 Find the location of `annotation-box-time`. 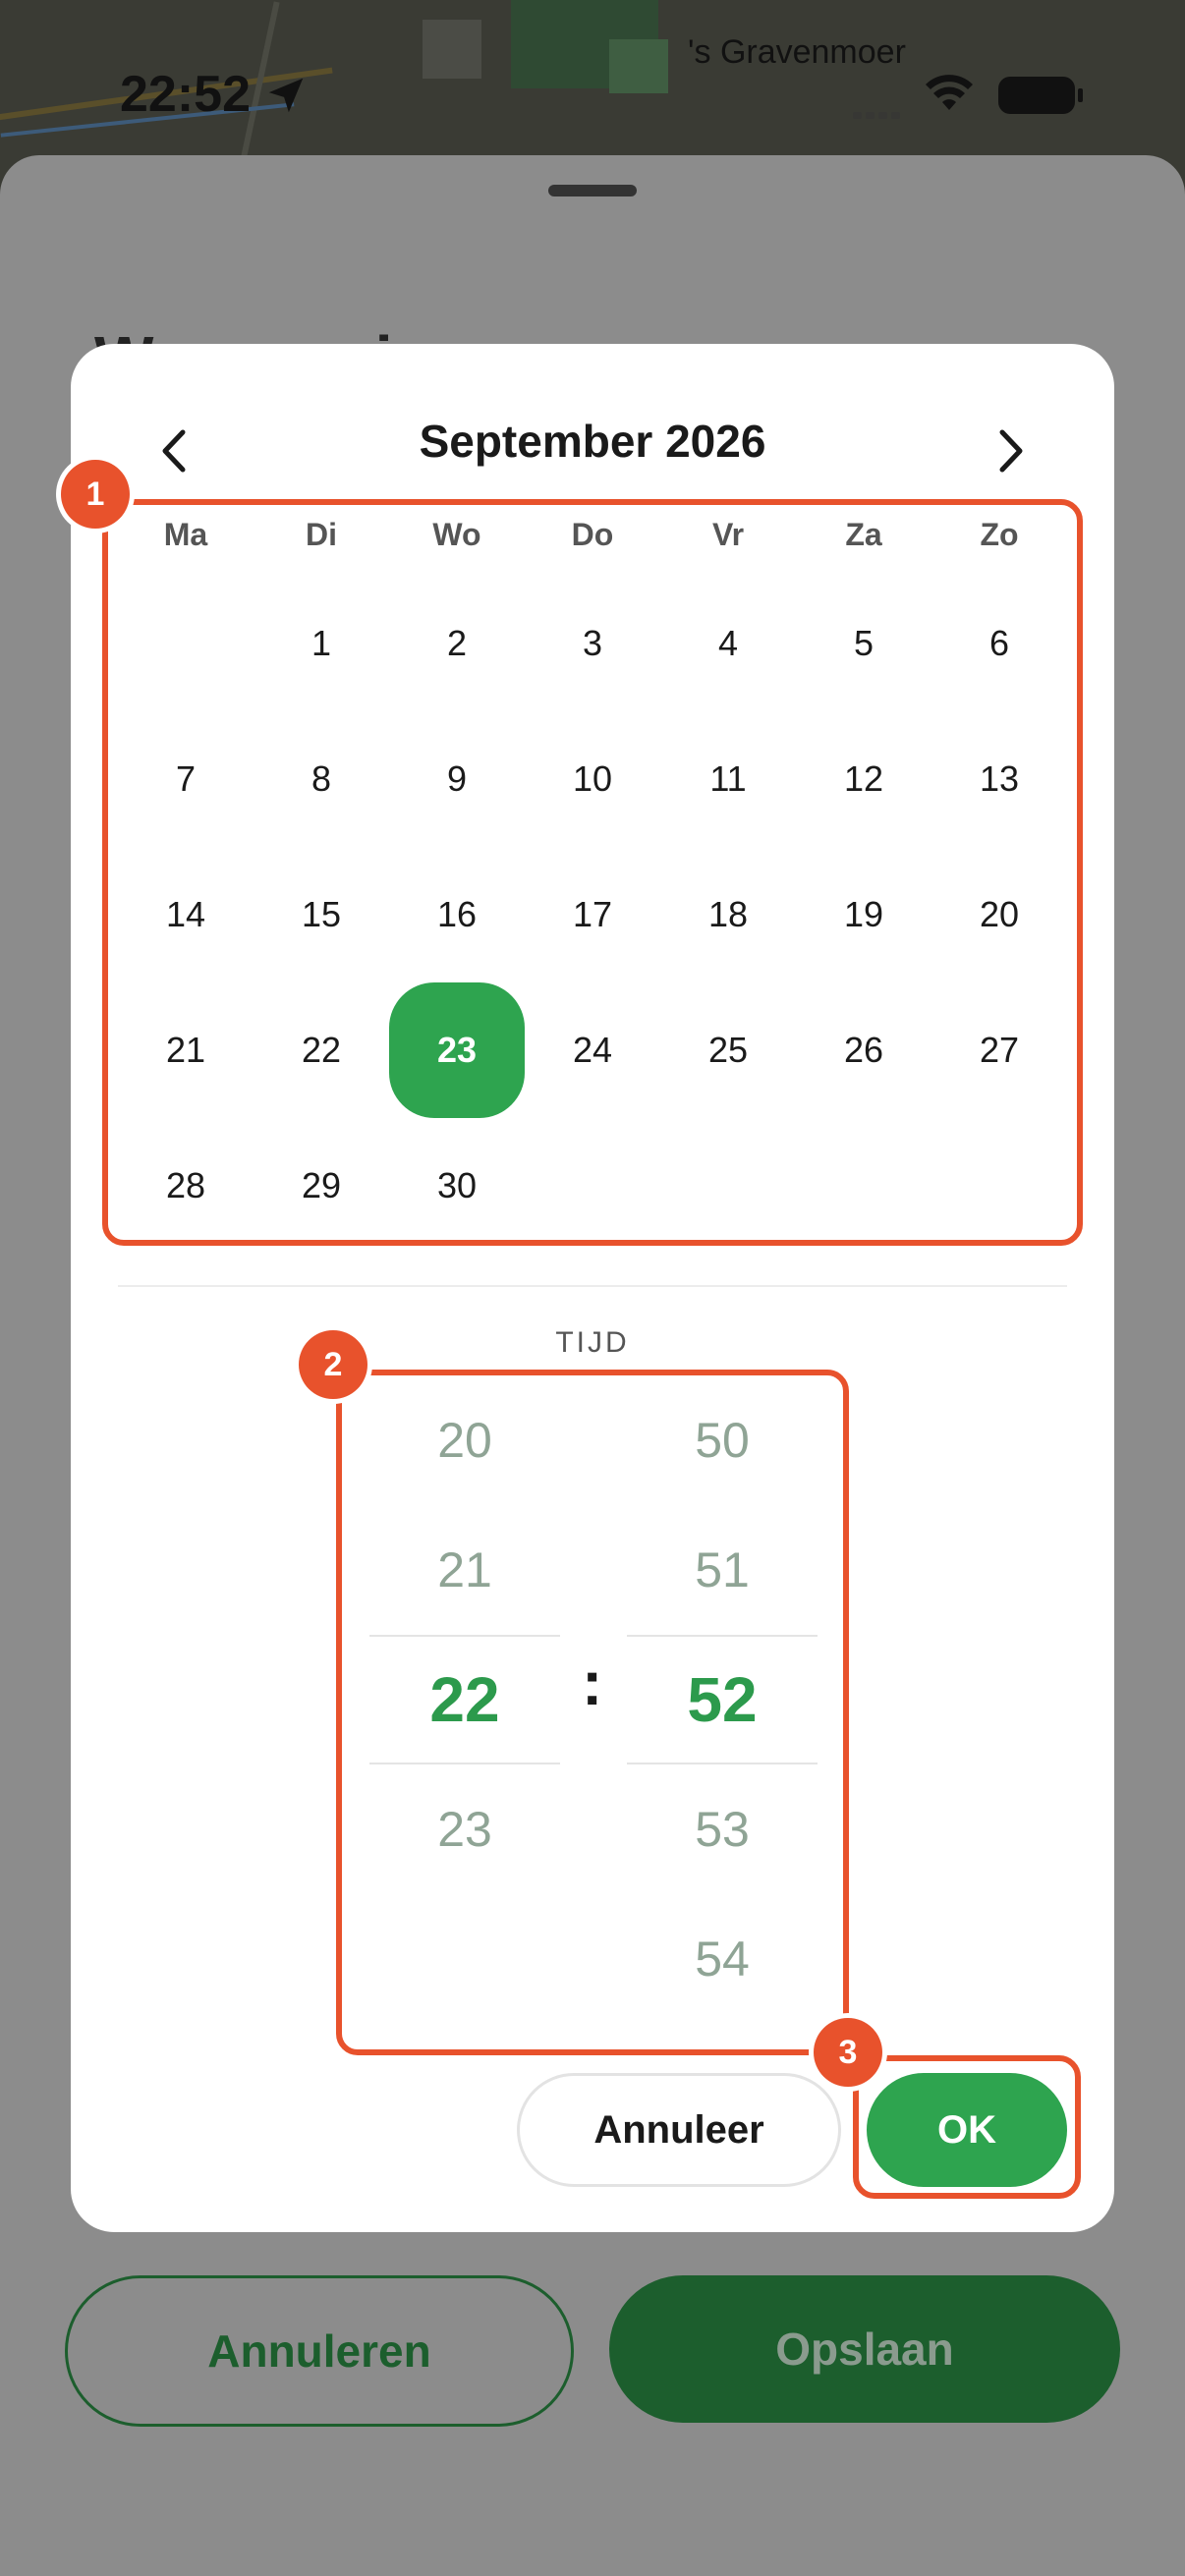

annotation-box-time is located at coordinates (592, 1712).